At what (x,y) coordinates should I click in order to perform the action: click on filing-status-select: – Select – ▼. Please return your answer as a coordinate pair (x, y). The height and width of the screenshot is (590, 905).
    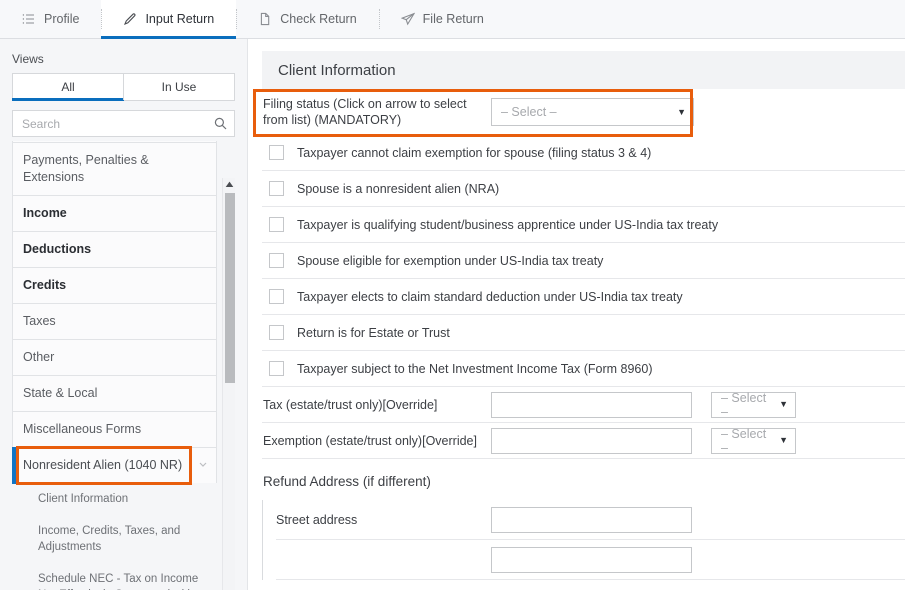
    Looking at the image, I should click on (592, 112).